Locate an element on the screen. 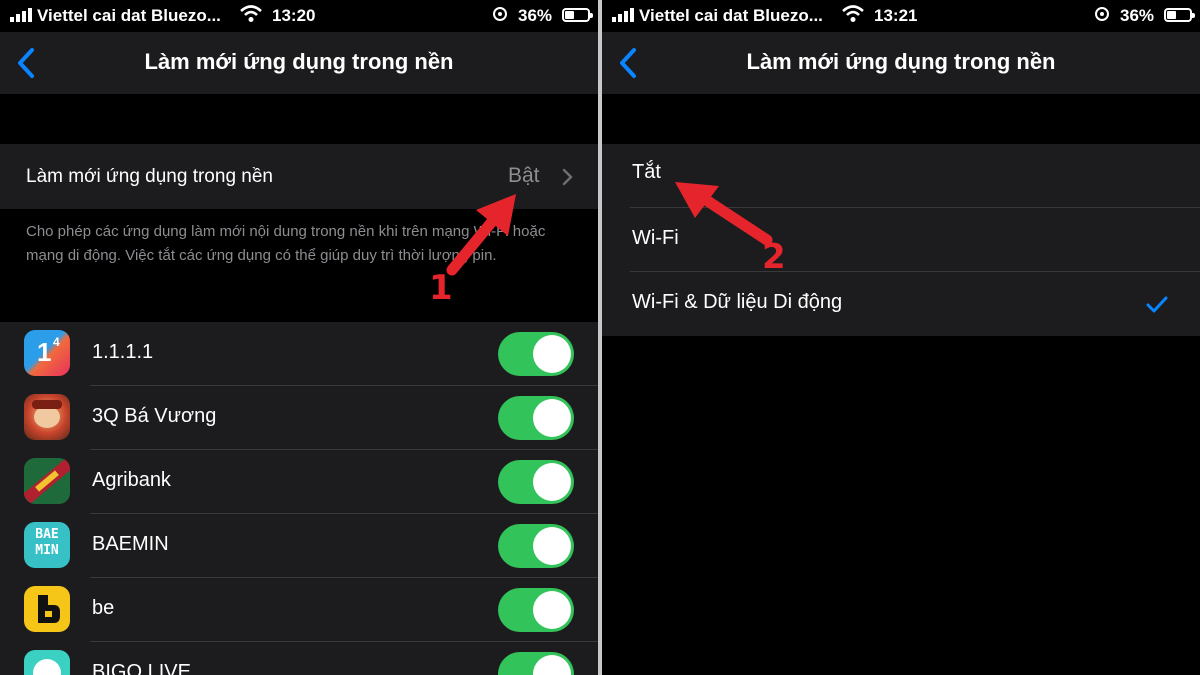  list-item: 3Q Bá Vương is located at coordinates (299, 418).